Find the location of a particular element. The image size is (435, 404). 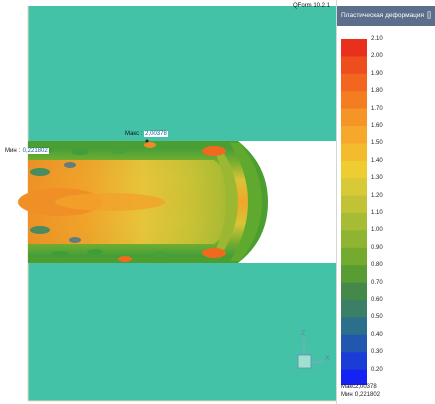

max-value-label: Макс : 2,00378 is located at coordinates (146, 134).